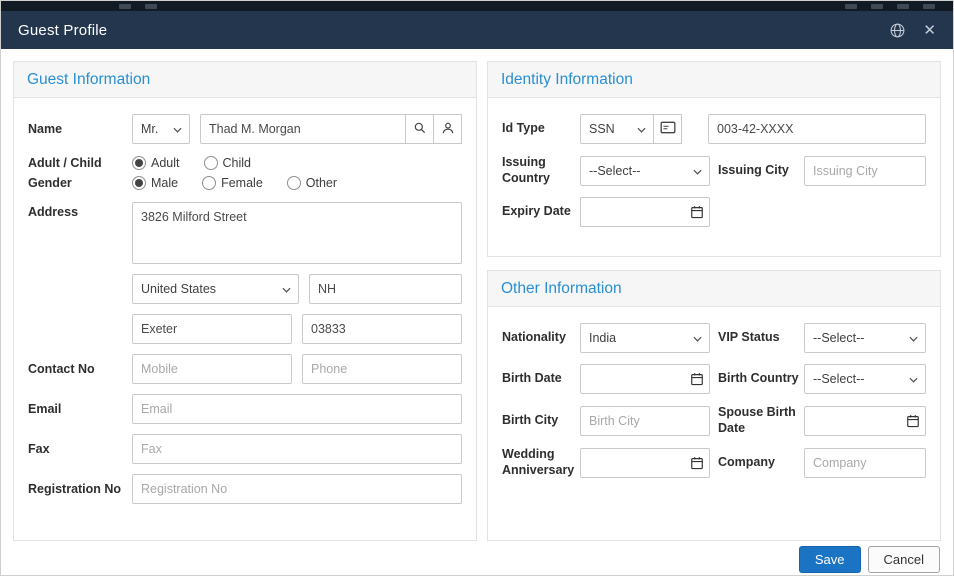  I want to click on birth-country-select: --Select--, so click(865, 379).